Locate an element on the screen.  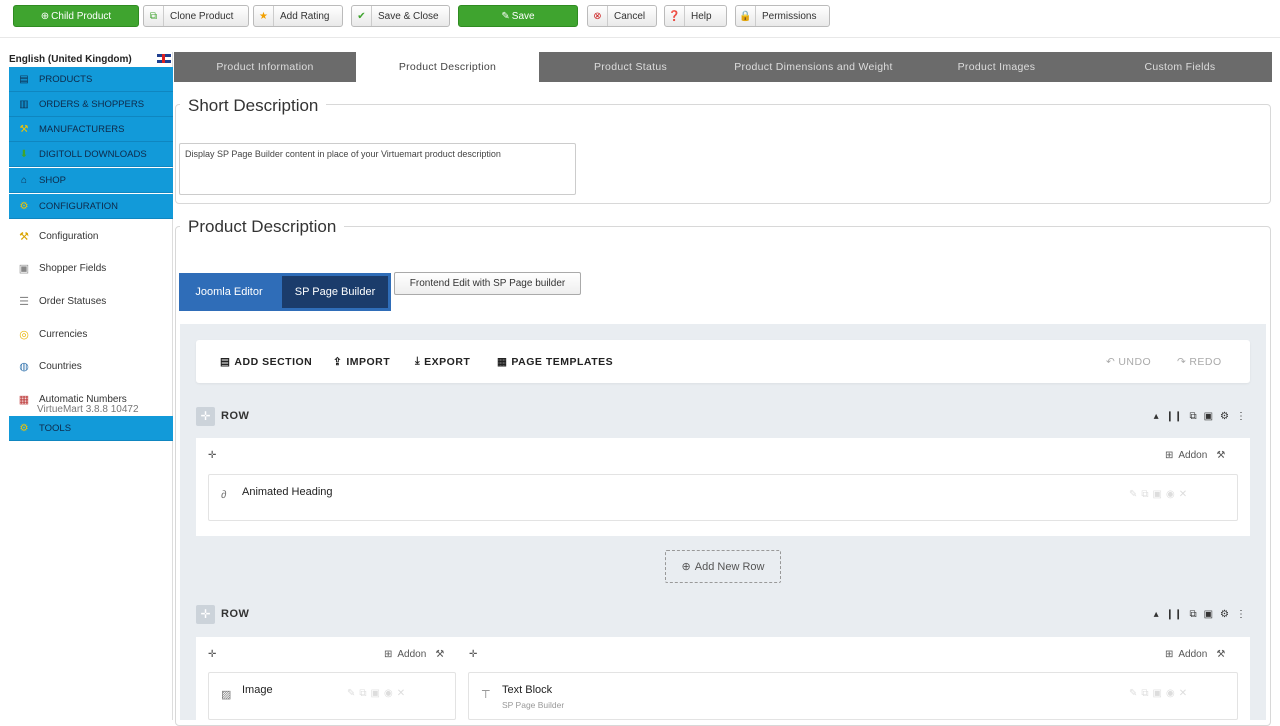
sidebar-section-tools: ⚙ TOOLS is located at coordinates (91, 428).